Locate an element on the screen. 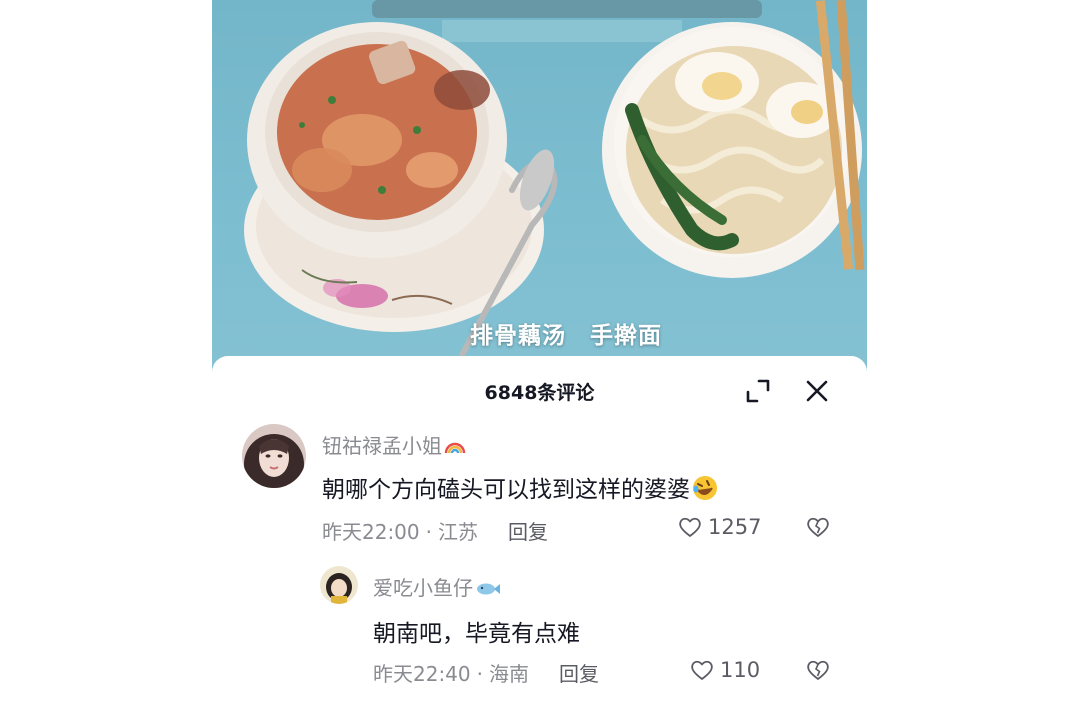  like-button: 110 is located at coordinates (725, 670).